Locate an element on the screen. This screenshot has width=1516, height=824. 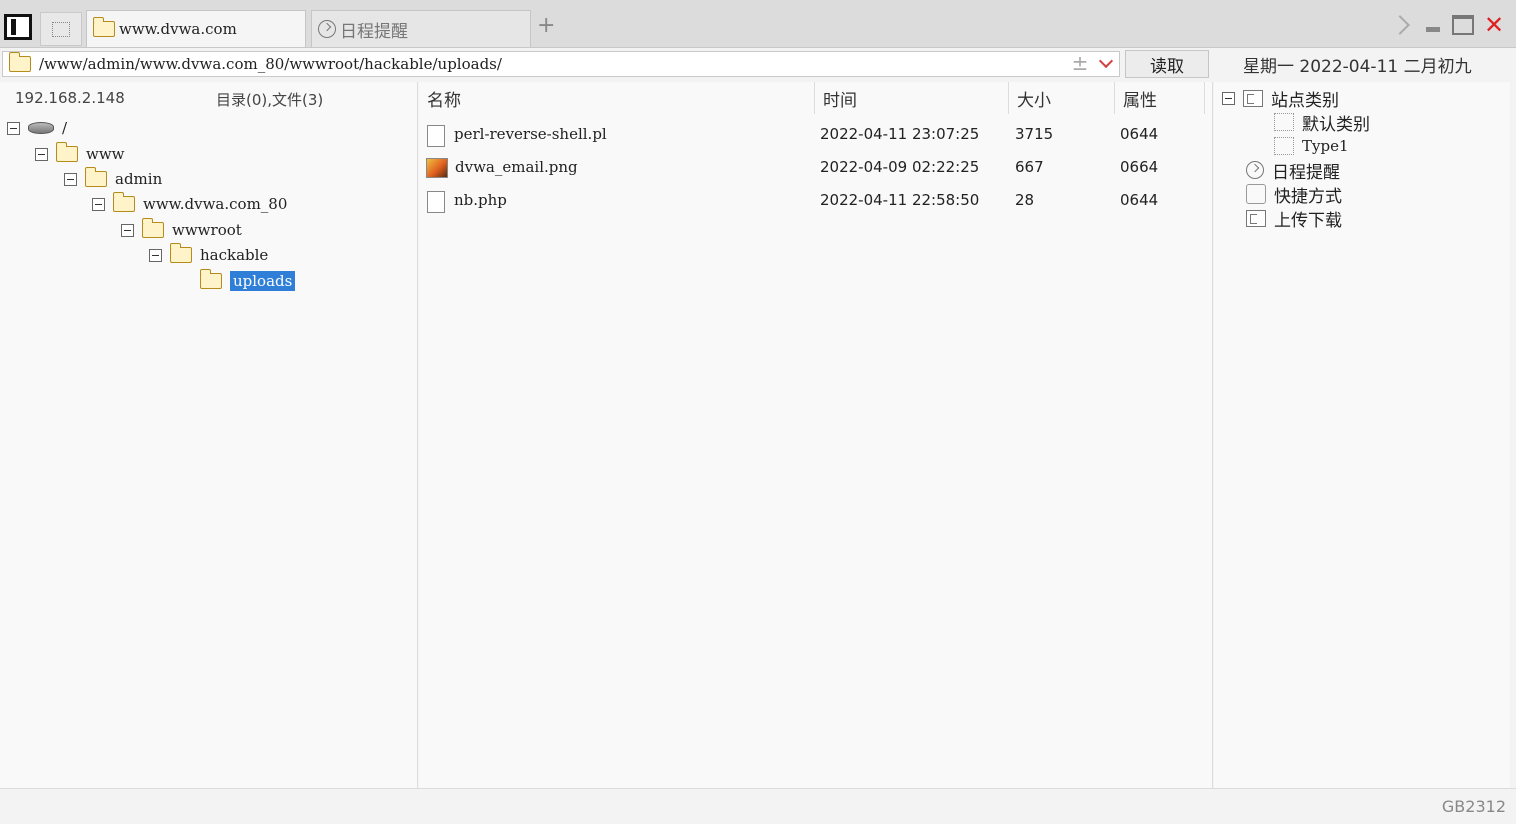
read-button: 读取 is located at coordinates (1167, 64).